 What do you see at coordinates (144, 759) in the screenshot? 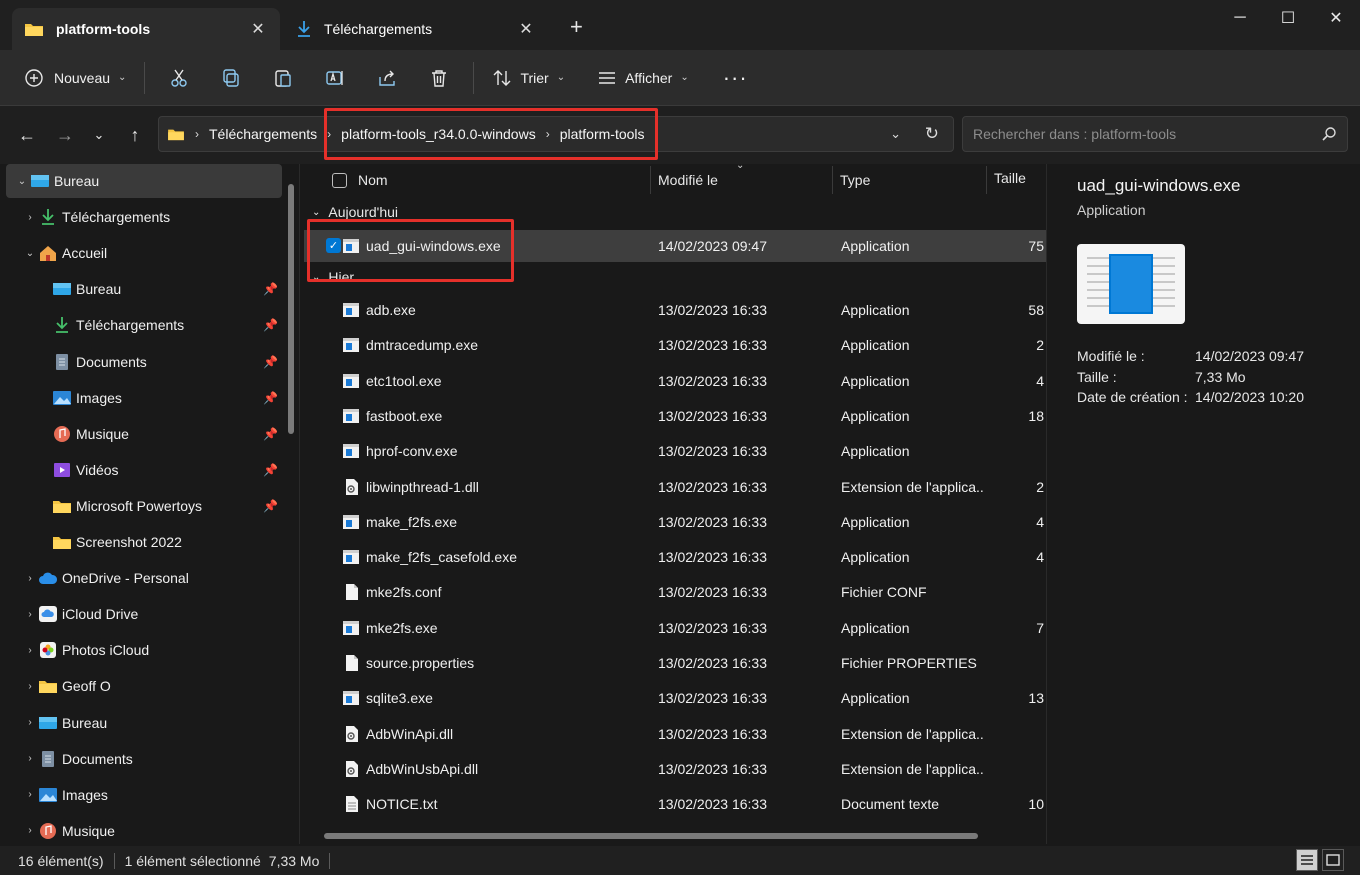
I see `sidebar-item: › Documents` at bounding box center [144, 759].